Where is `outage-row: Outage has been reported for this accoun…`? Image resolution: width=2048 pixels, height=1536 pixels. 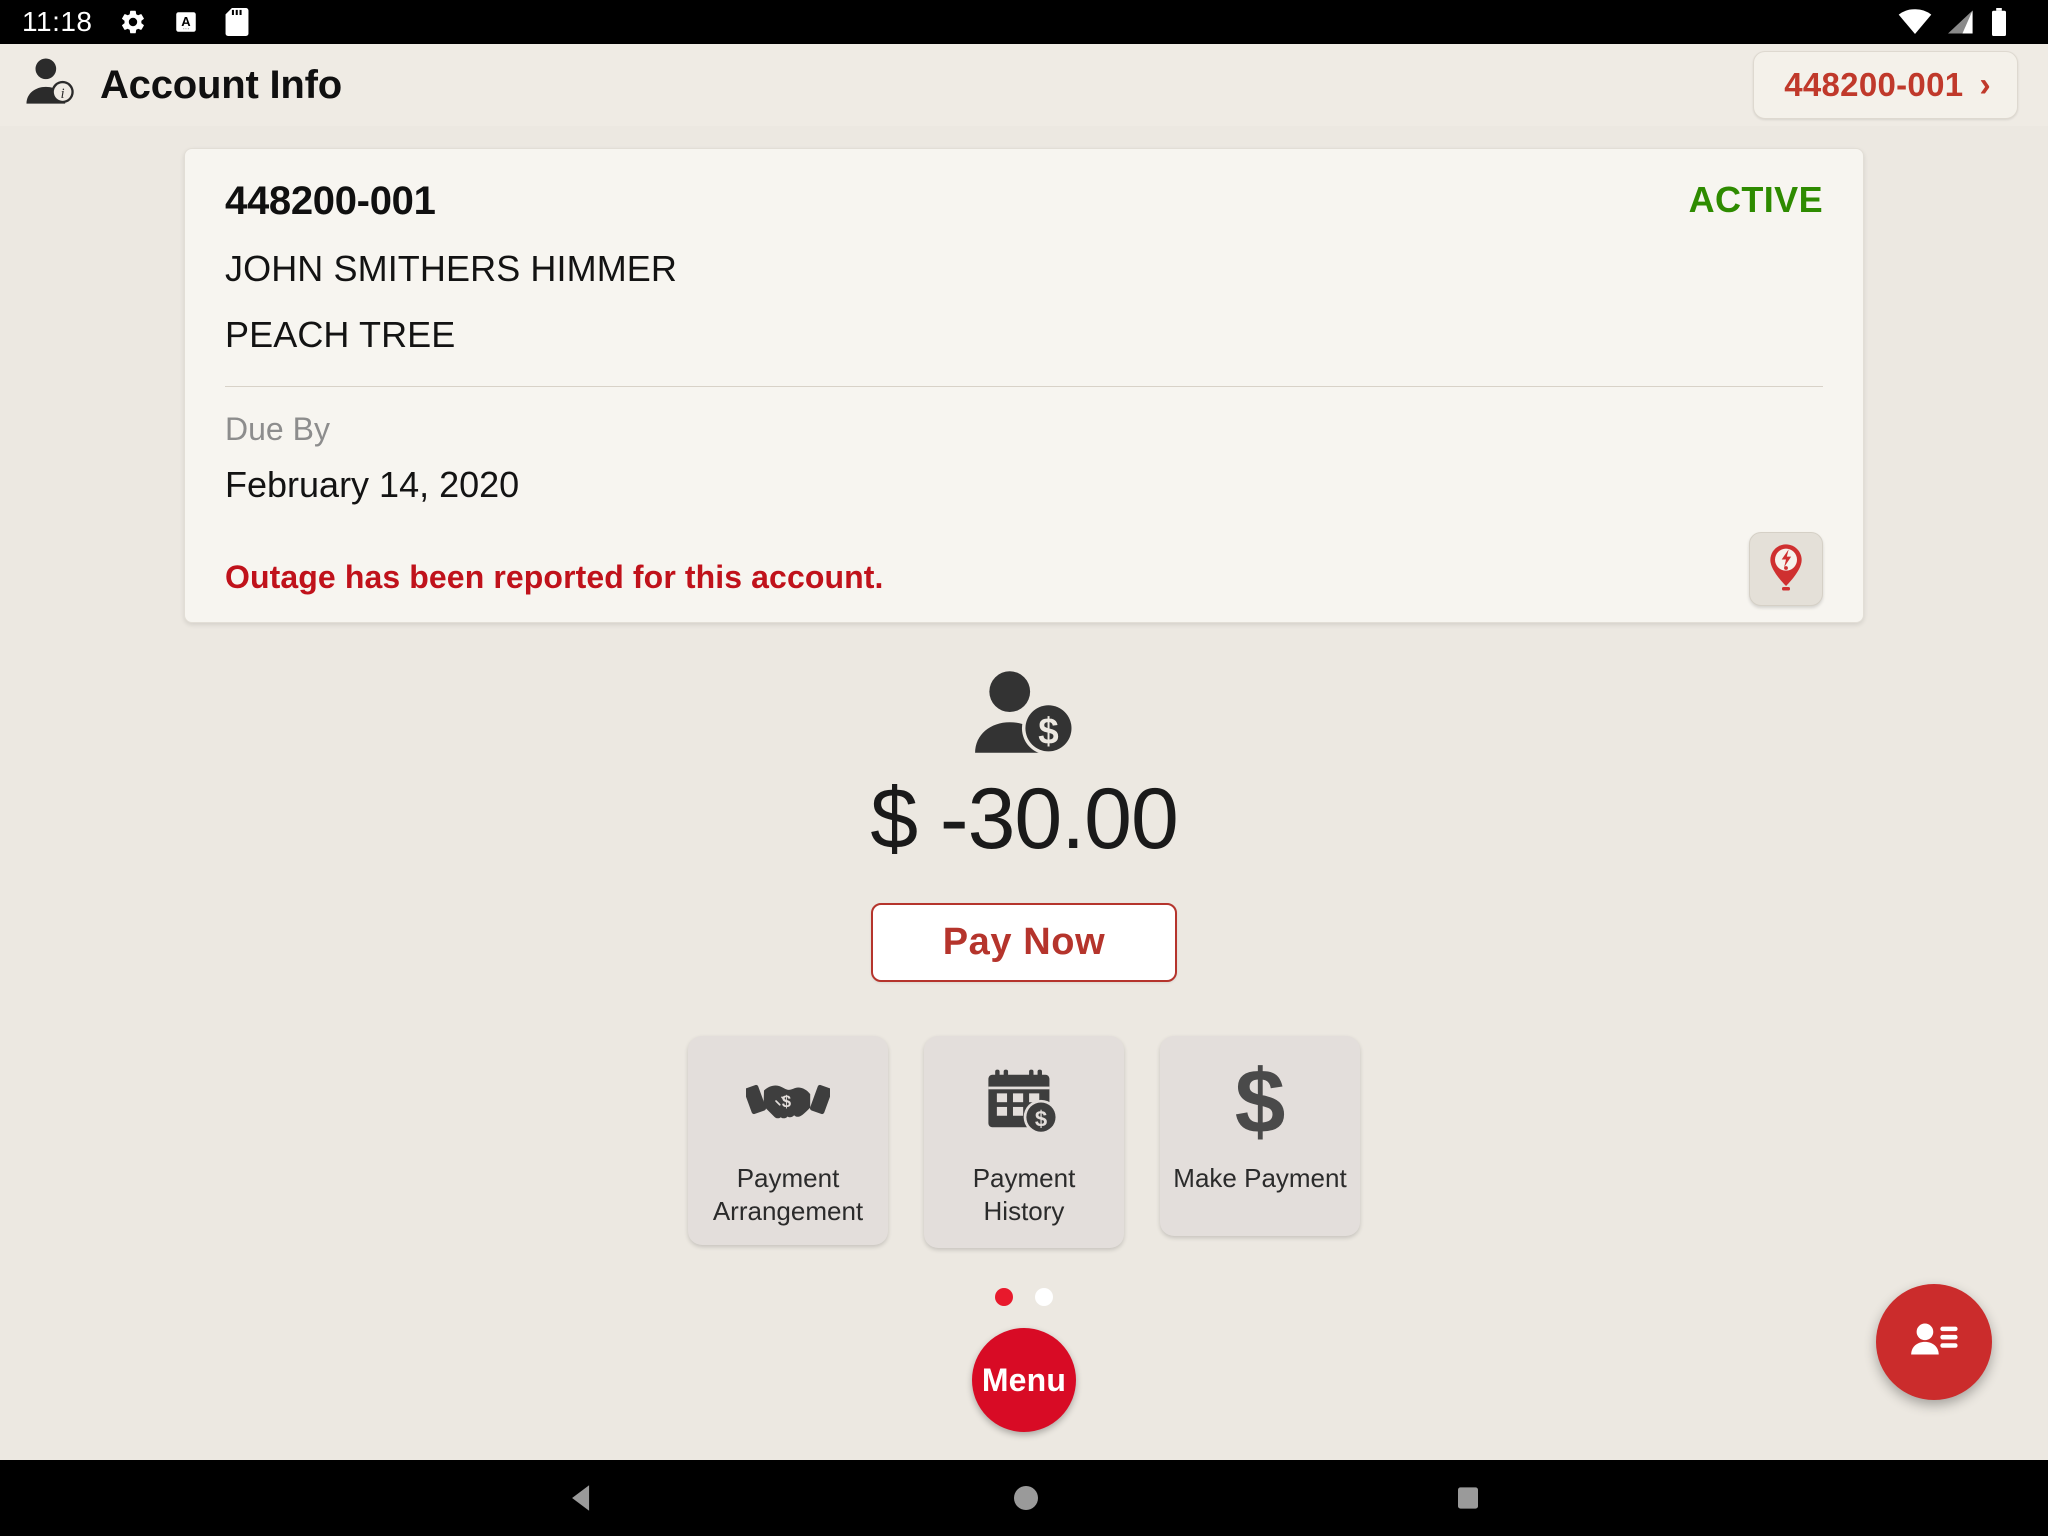
outage-row: Outage has been reported for this accoun… is located at coordinates (1024, 569).